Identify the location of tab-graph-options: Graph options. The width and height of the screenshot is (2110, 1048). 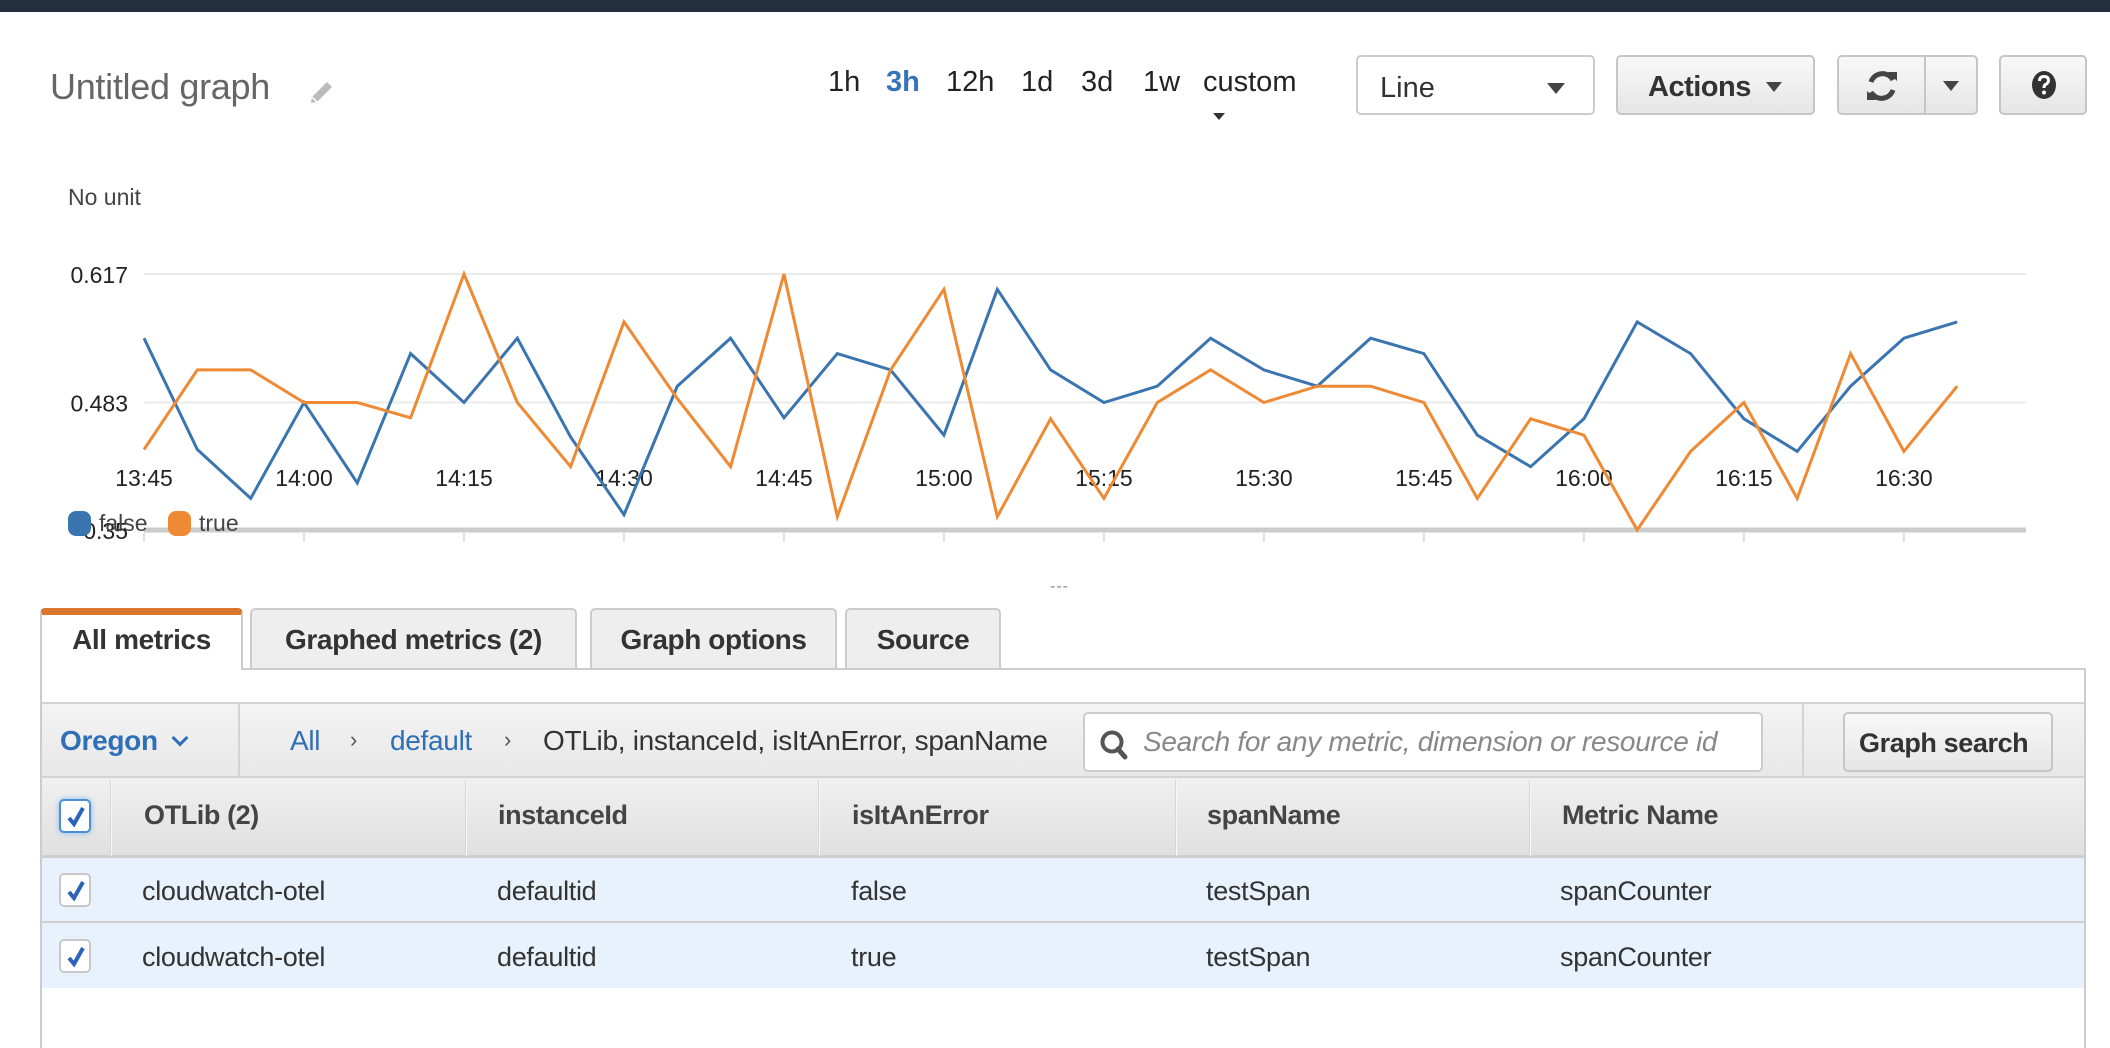
(713, 638).